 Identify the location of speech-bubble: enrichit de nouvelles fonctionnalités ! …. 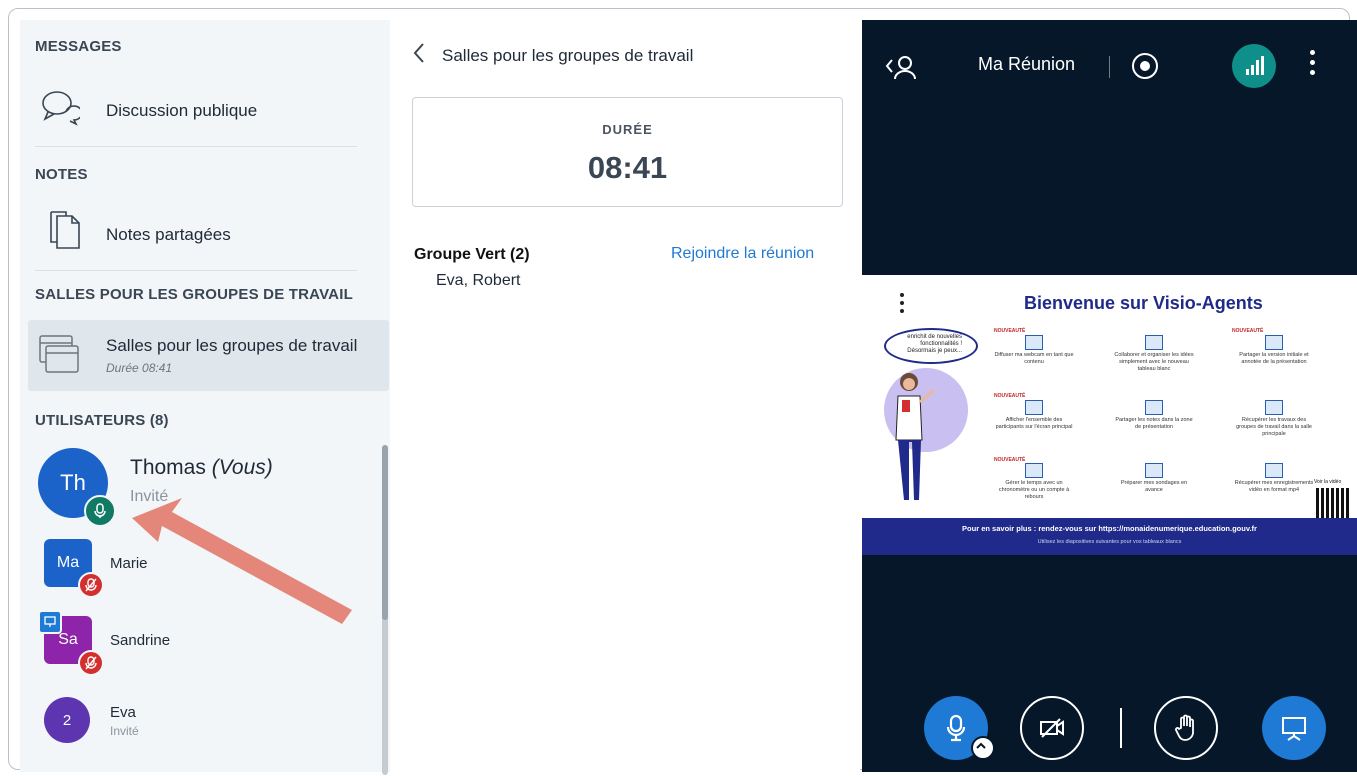
(931, 346).